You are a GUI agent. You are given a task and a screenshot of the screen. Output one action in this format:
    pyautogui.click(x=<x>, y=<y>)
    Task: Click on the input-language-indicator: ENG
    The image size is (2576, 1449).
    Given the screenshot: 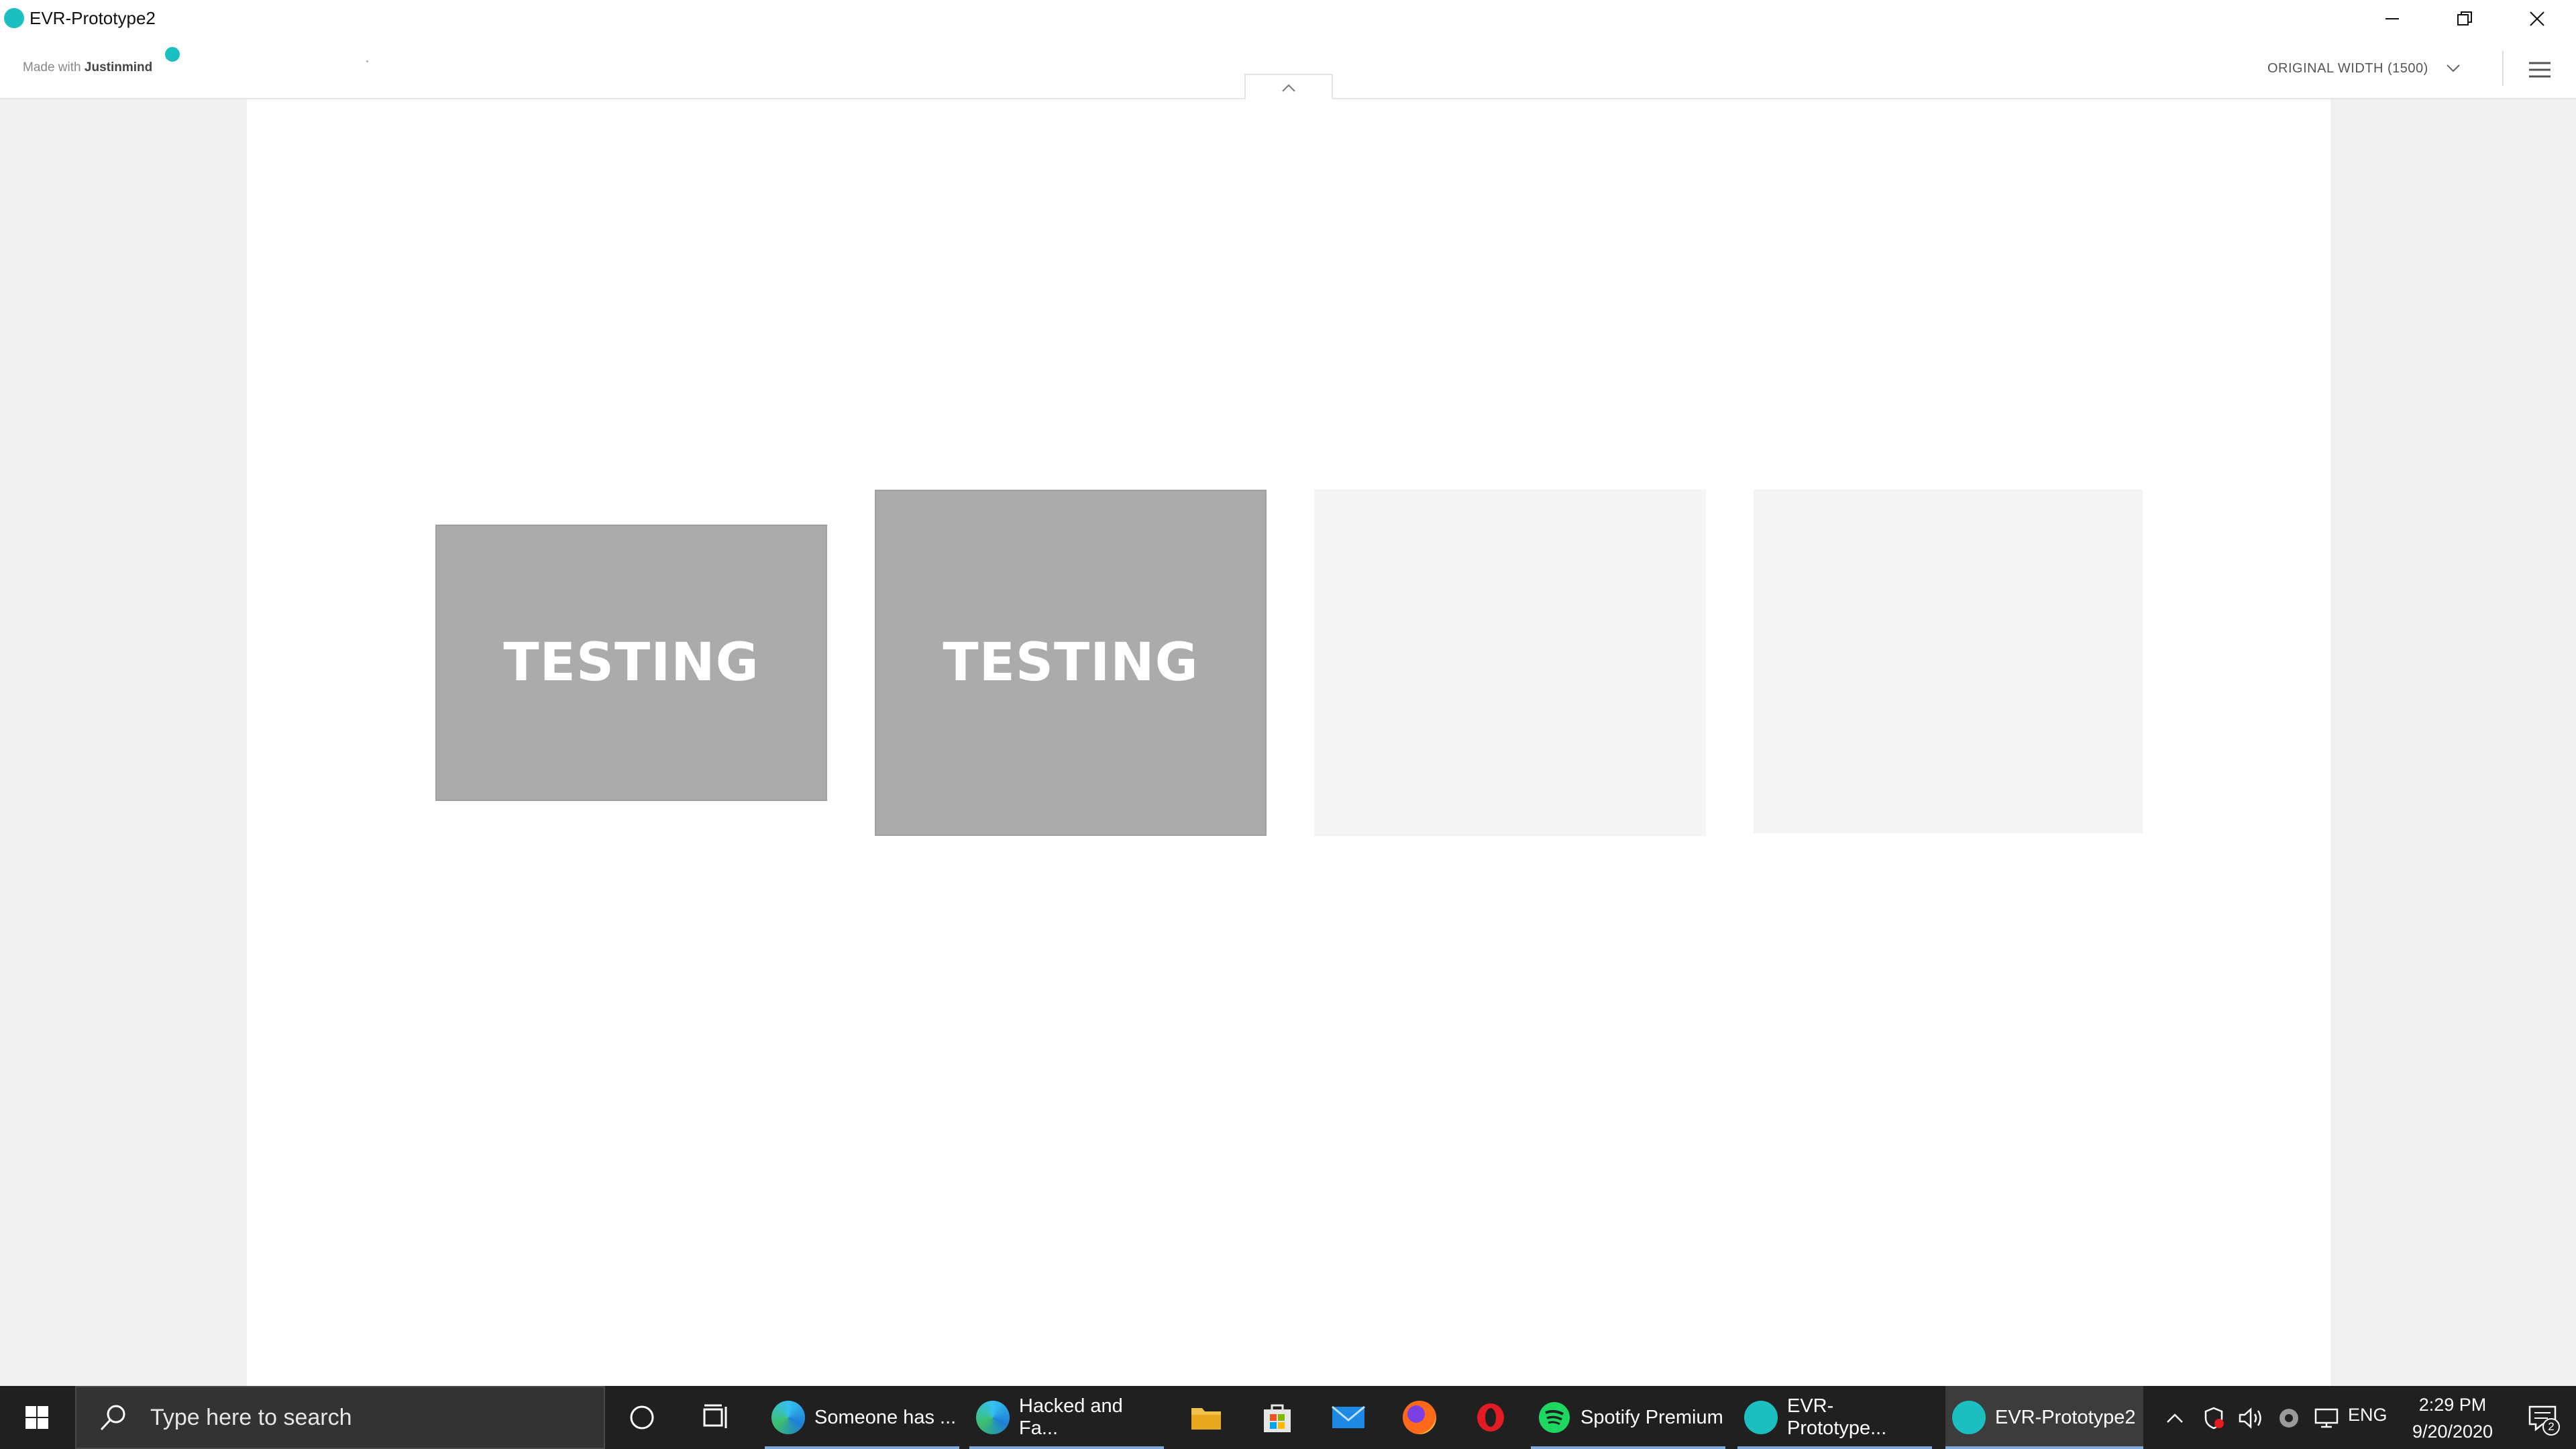 What is the action you would take?
    pyautogui.click(x=2367, y=1415)
    